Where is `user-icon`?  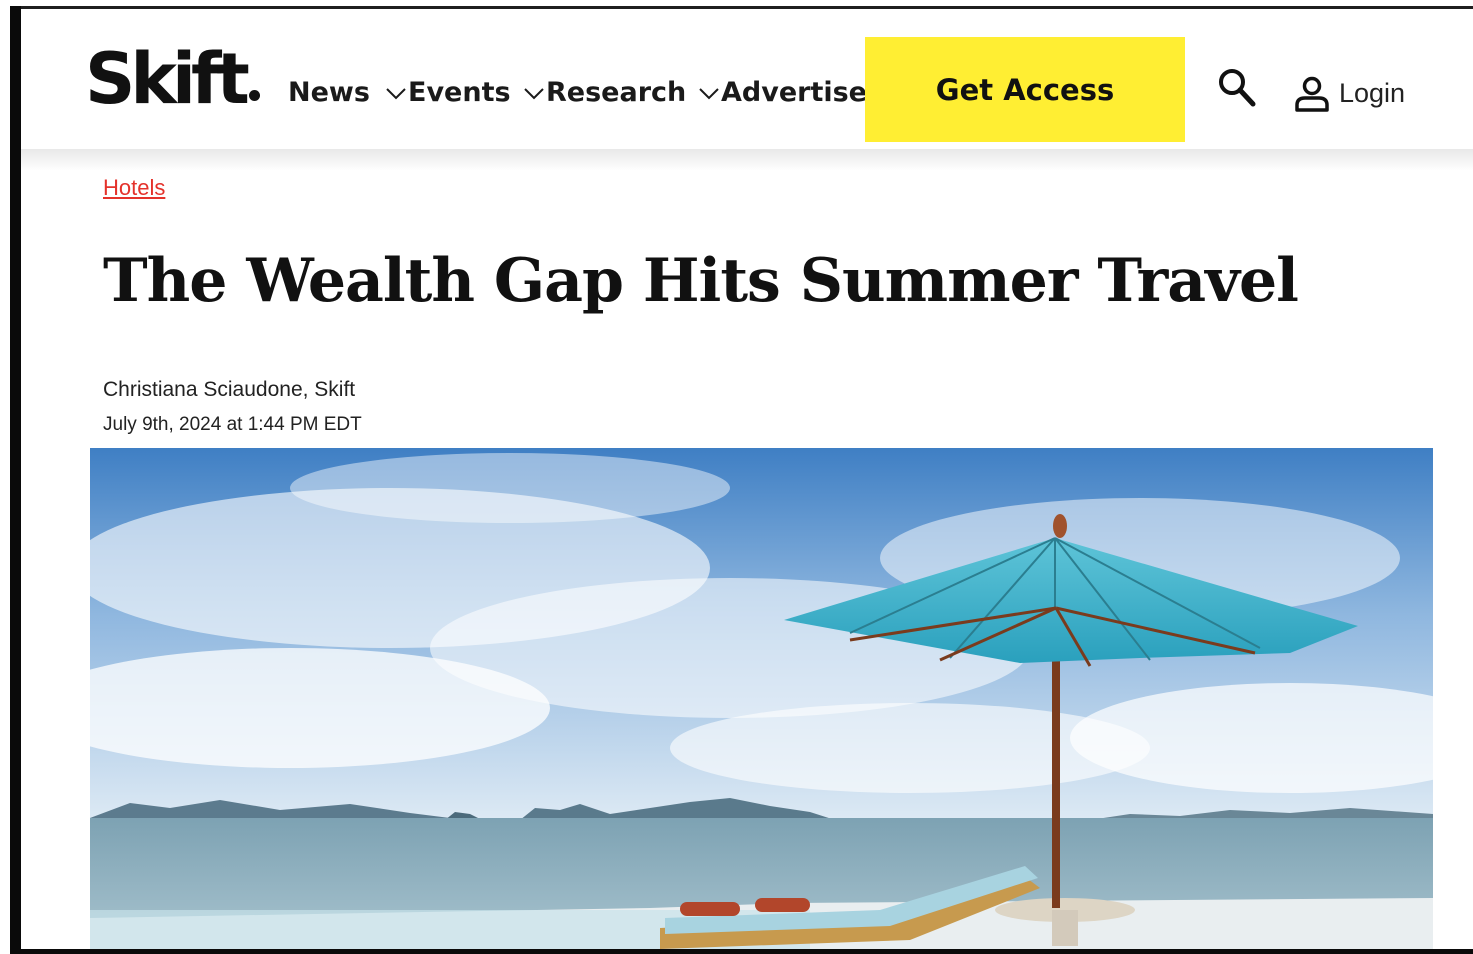 user-icon is located at coordinates (1312, 94).